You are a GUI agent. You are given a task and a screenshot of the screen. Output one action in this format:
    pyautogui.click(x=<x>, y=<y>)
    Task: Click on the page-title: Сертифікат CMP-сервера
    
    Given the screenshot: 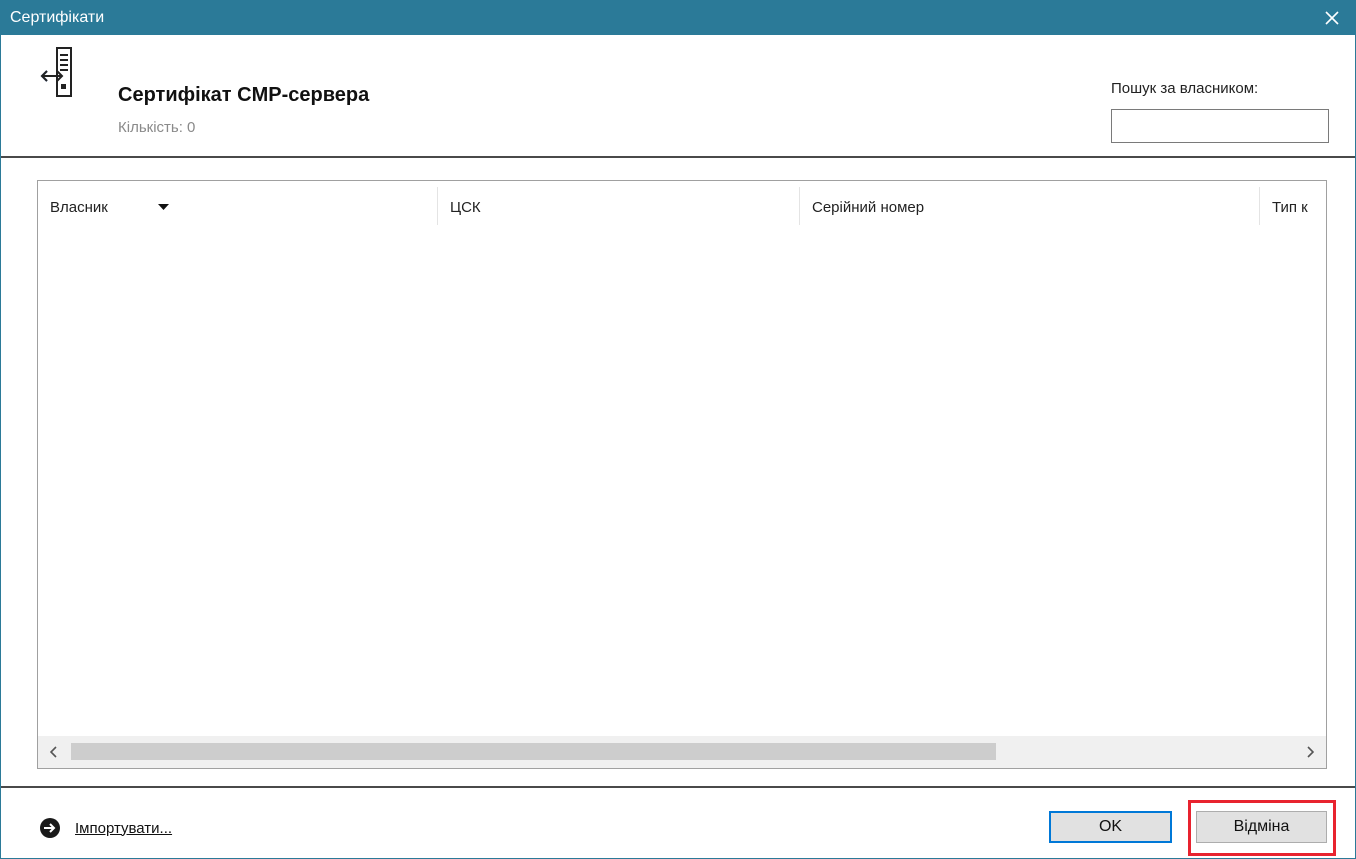 What is the action you would take?
    pyautogui.click(x=244, y=95)
    